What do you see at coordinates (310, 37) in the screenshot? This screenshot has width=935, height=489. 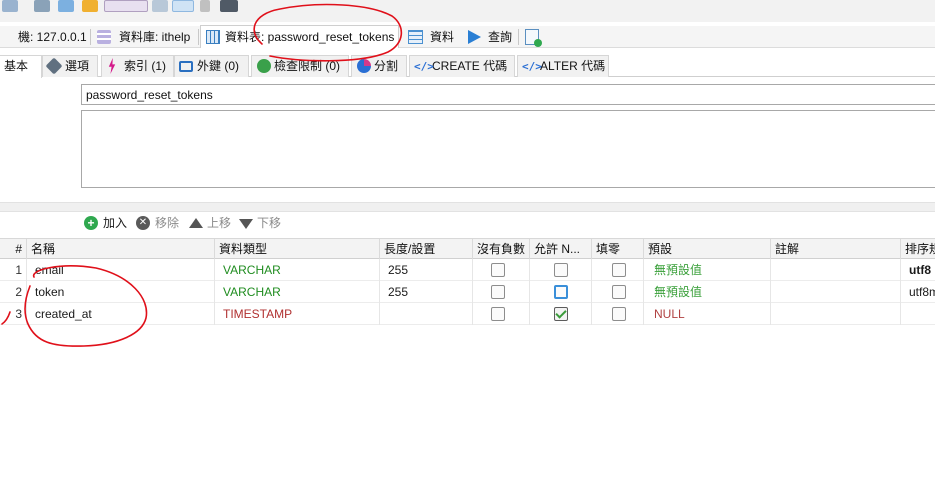 I see `breadcrumb-table-label: 資料表: password_reset_tokens` at bounding box center [310, 37].